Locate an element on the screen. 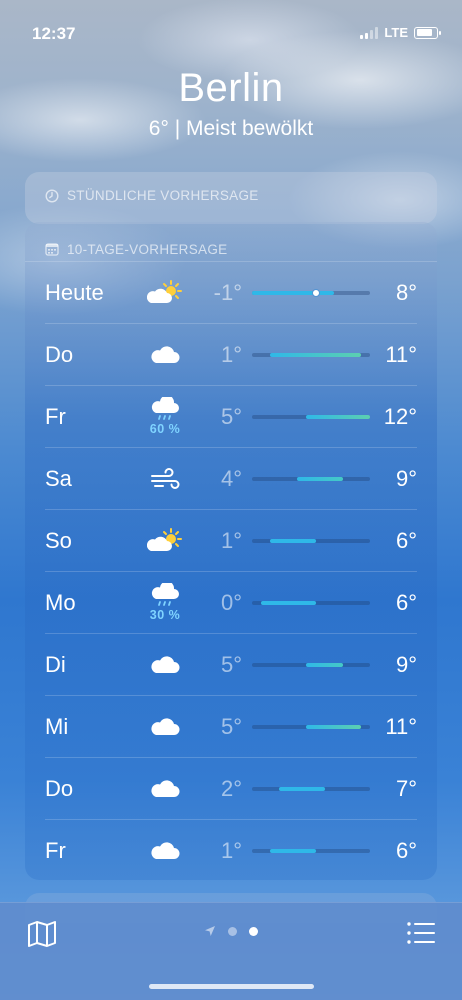 This screenshot has height=1000, width=462. forecast-row: Heute -1° 8° is located at coordinates (231, 293).